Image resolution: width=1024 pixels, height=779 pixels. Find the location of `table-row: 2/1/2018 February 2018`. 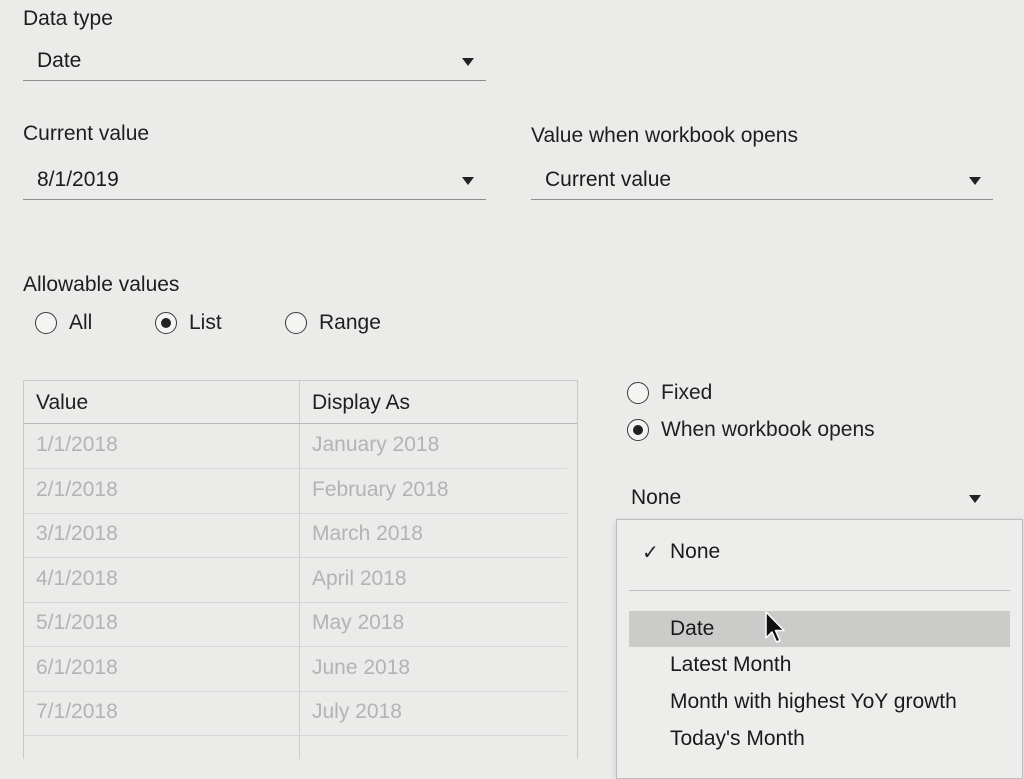

table-row: 2/1/2018 February 2018 is located at coordinates (295, 491).